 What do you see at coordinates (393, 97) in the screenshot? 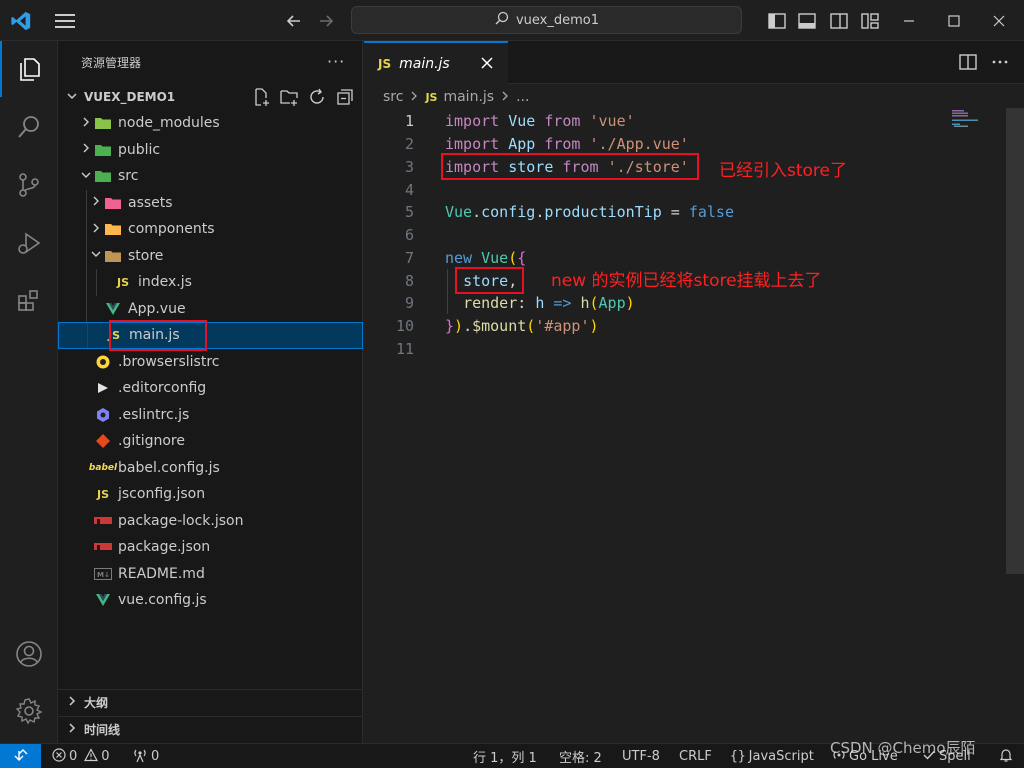
I see `breadcrumb-folder: src` at bounding box center [393, 97].